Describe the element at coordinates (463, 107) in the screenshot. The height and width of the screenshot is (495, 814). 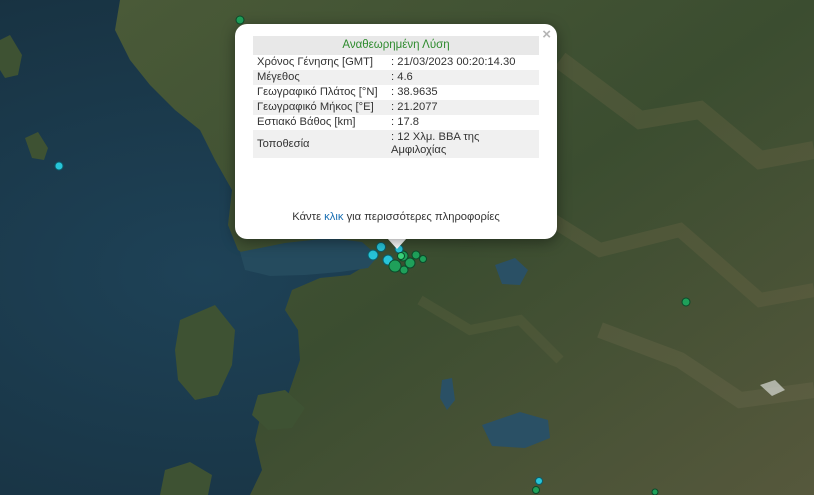
I see `row-value: : 21.2077` at that location.